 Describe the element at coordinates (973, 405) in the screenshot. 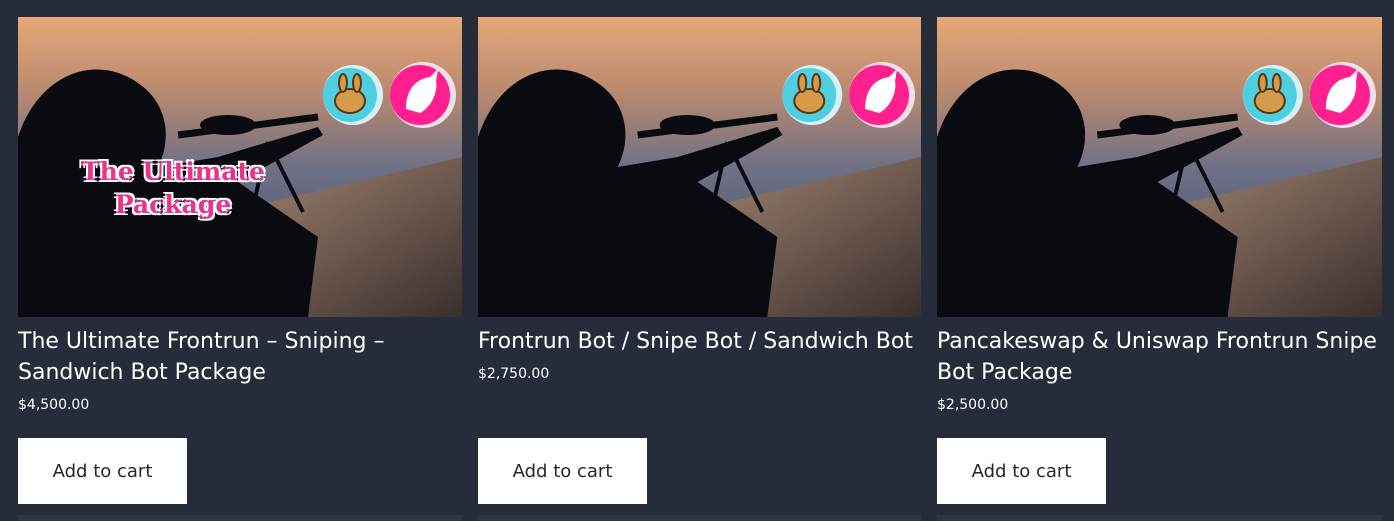

I see `product-price: $2,500.00` at that location.